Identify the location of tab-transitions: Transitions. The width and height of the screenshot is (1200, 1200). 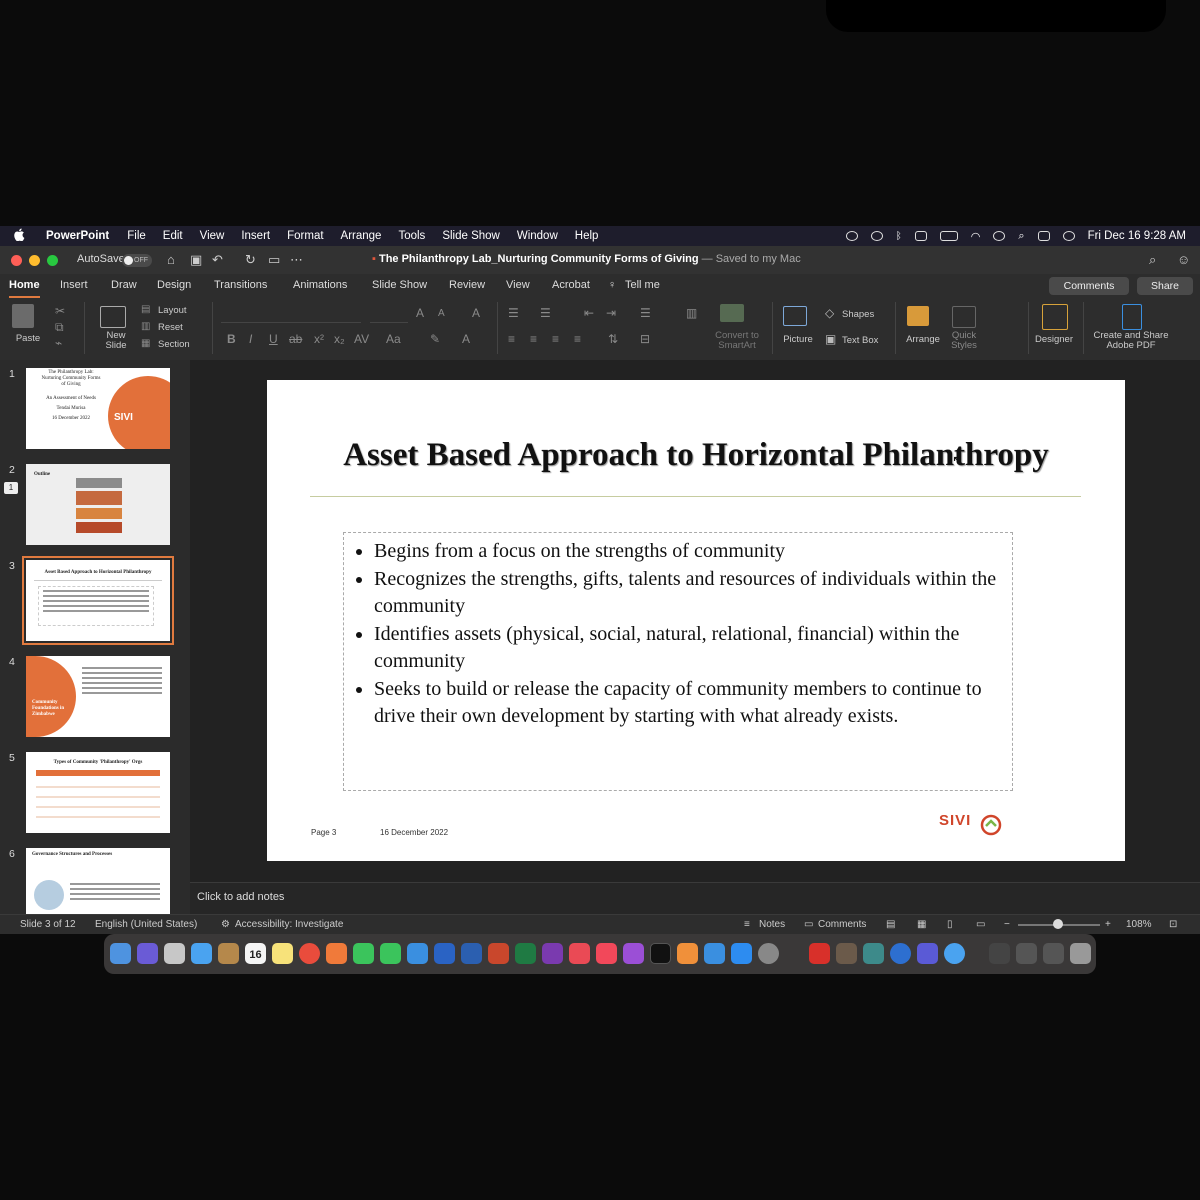
(240, 285).